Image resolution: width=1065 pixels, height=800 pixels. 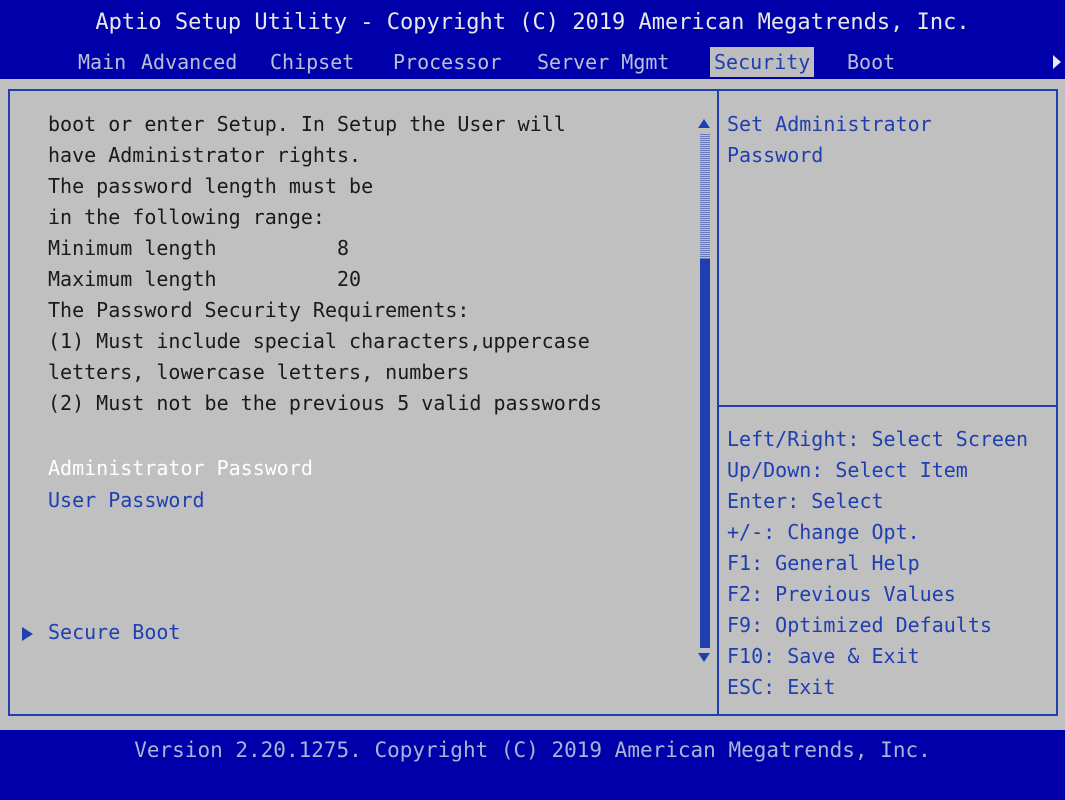 What do you see at coordinates (259, 372) in the screenshot?
I see `description-line: letters, lowercase letters, numbers` at bounding box center [259, 372].